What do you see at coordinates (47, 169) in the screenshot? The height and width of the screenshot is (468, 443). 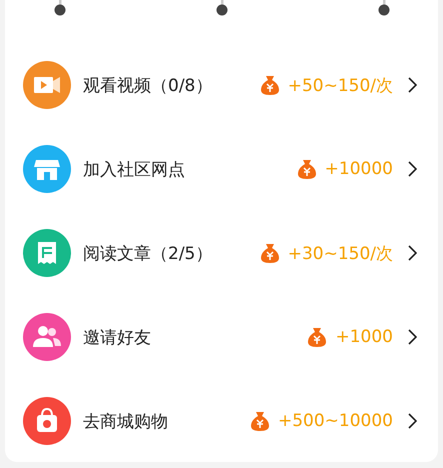 I see `shop-icon` at bounding box center [47, 169].